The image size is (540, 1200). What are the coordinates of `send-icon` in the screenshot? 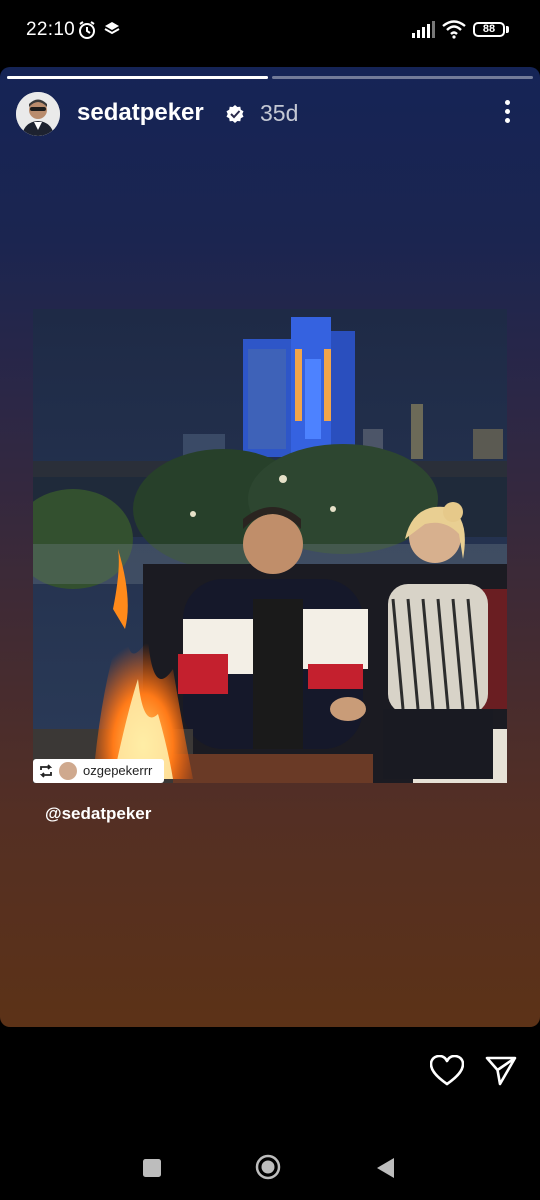 It's located at (501, 1071).